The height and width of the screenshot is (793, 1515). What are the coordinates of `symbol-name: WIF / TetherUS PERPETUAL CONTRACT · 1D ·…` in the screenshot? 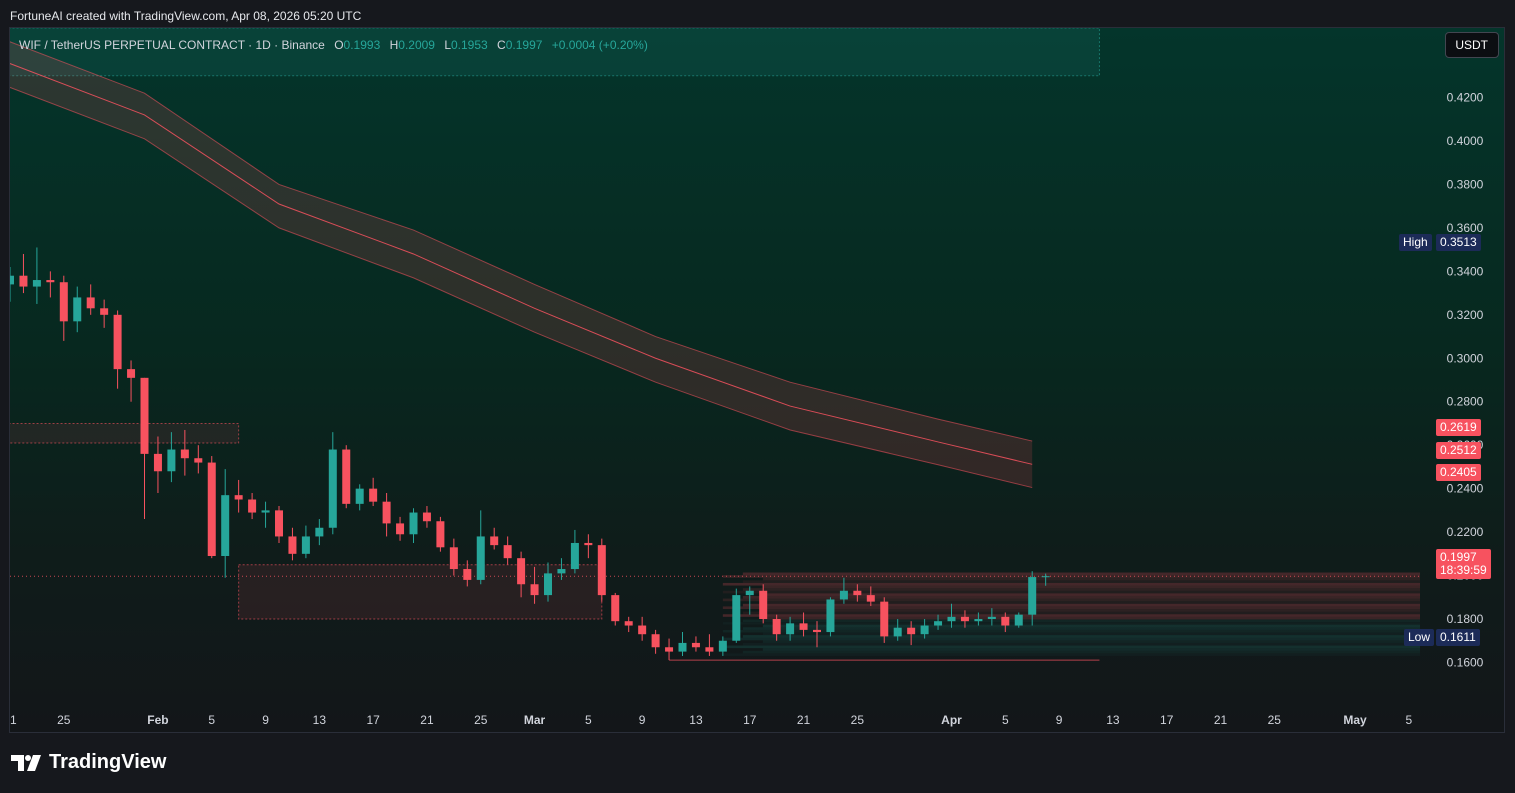 It's located at (172, 45).